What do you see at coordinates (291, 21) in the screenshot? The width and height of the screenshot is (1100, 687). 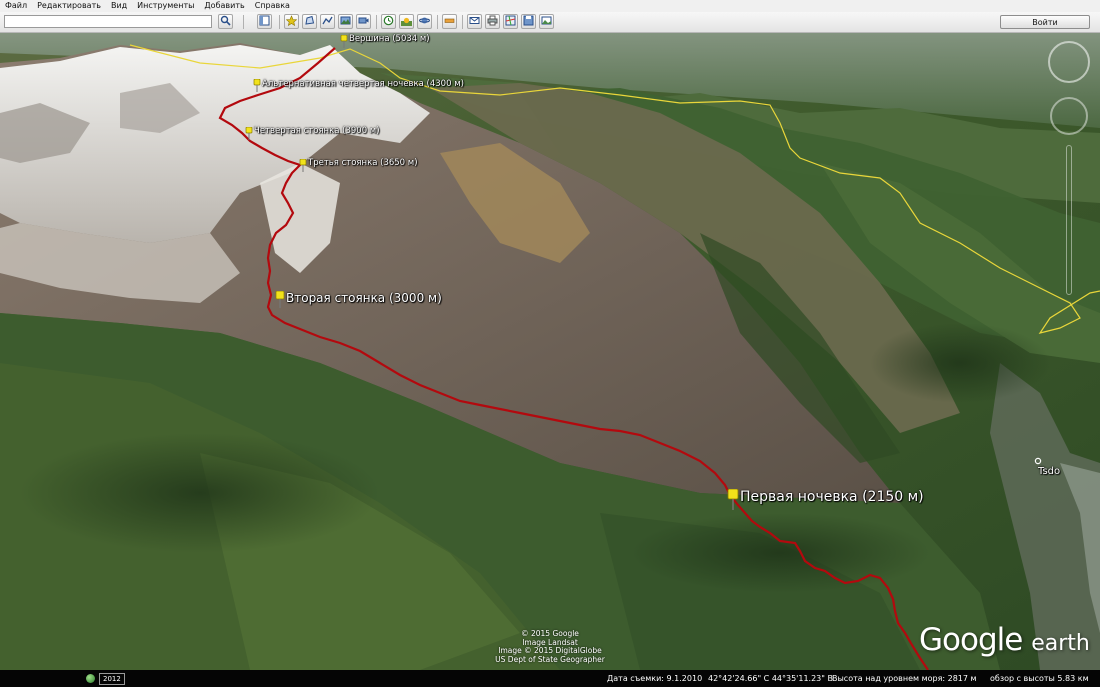 I see `add-placemark-icon` at bounding box center [291, 21].